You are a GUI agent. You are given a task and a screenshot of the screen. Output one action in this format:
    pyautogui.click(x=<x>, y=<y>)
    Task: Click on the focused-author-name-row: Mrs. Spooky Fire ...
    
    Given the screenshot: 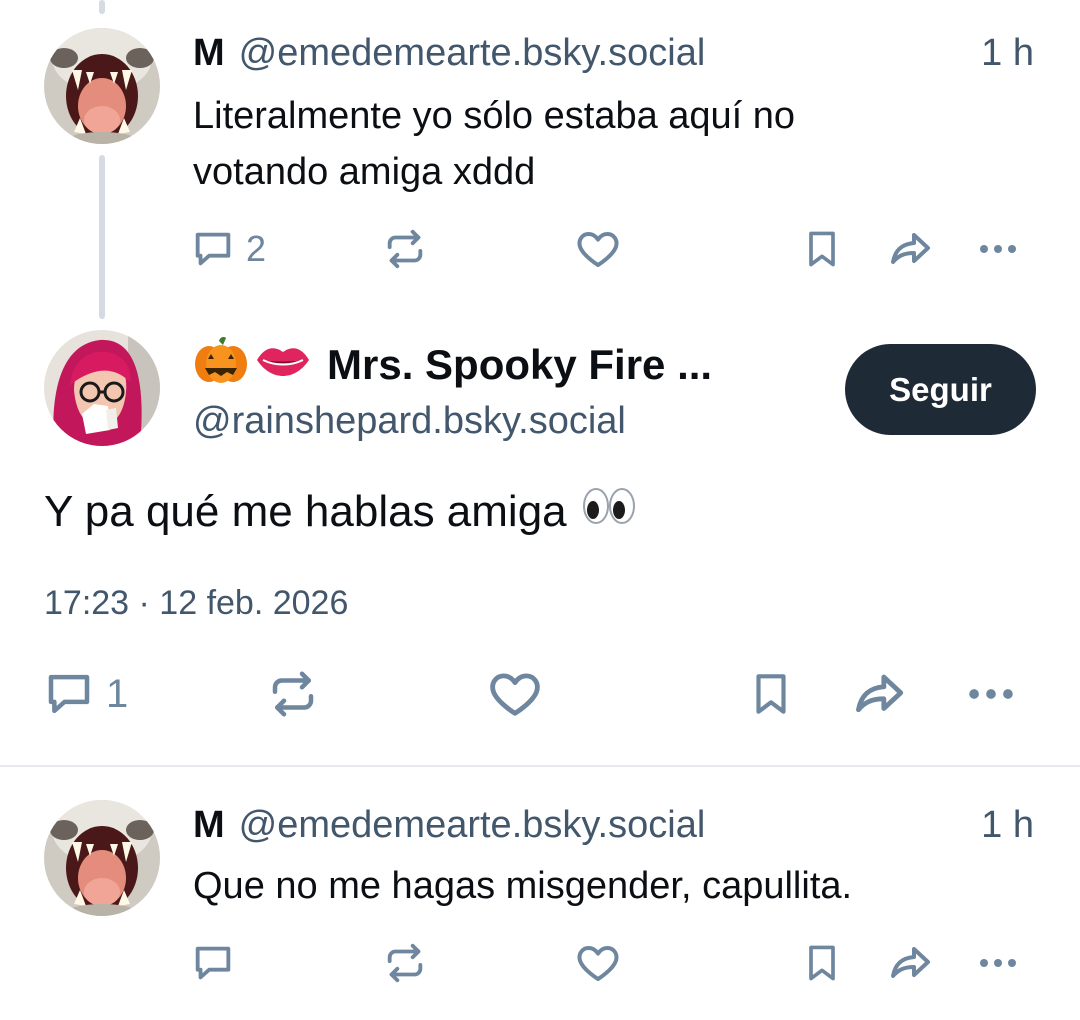 What is the action you would take?
    pyautogui.click(x=452, y=365)
    